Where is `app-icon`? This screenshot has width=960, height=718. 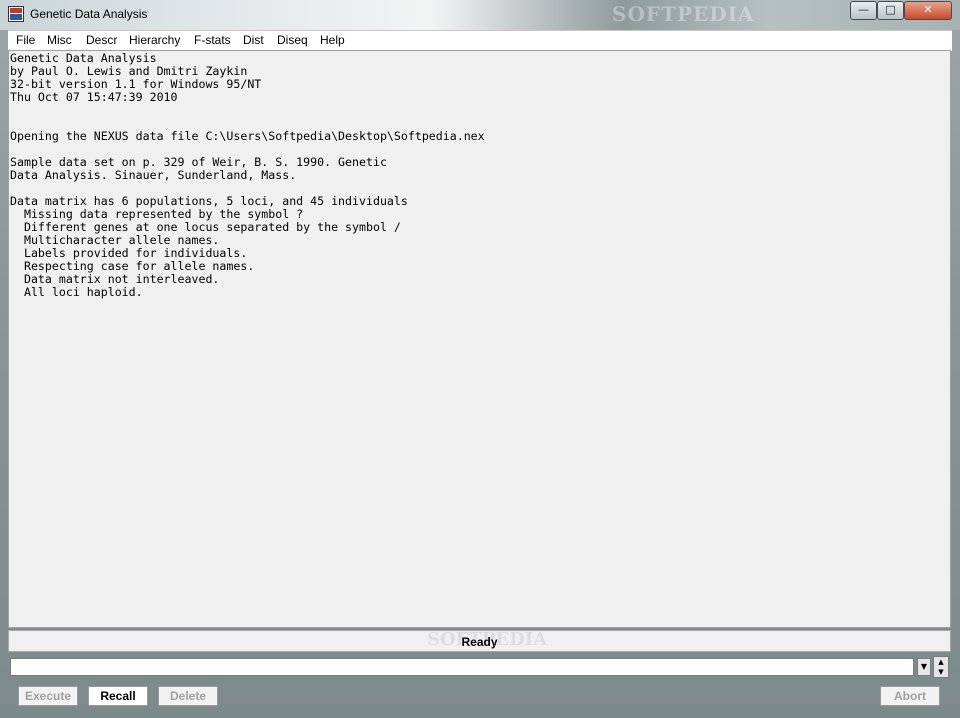
app-icon is located at coordinates (16, 14).